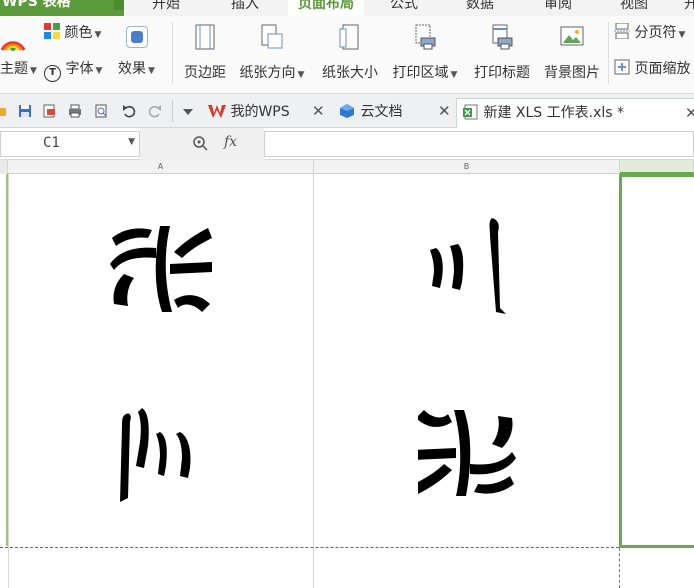 The image size is (694, 588). I want to click on effects-button: 效果 ▼, so click(136, 69).